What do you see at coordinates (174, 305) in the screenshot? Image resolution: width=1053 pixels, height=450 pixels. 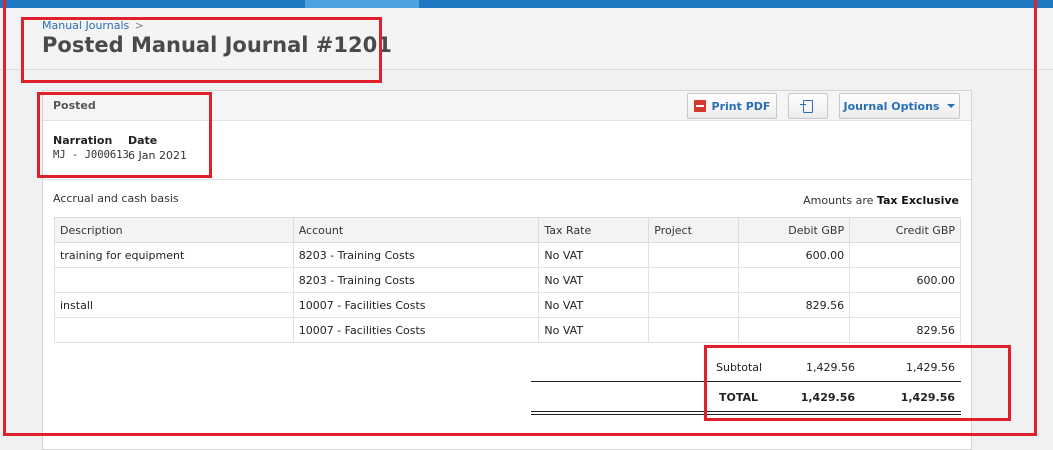 I see `cell-description: install` at bounding box center [174, 305].